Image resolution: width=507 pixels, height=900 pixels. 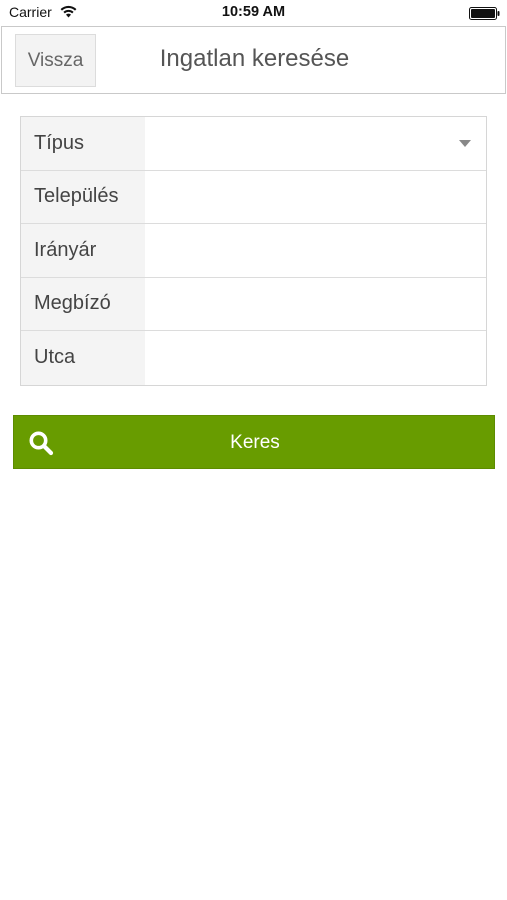 I want to click on utca-label: Utca, so click(x=83, y=358).